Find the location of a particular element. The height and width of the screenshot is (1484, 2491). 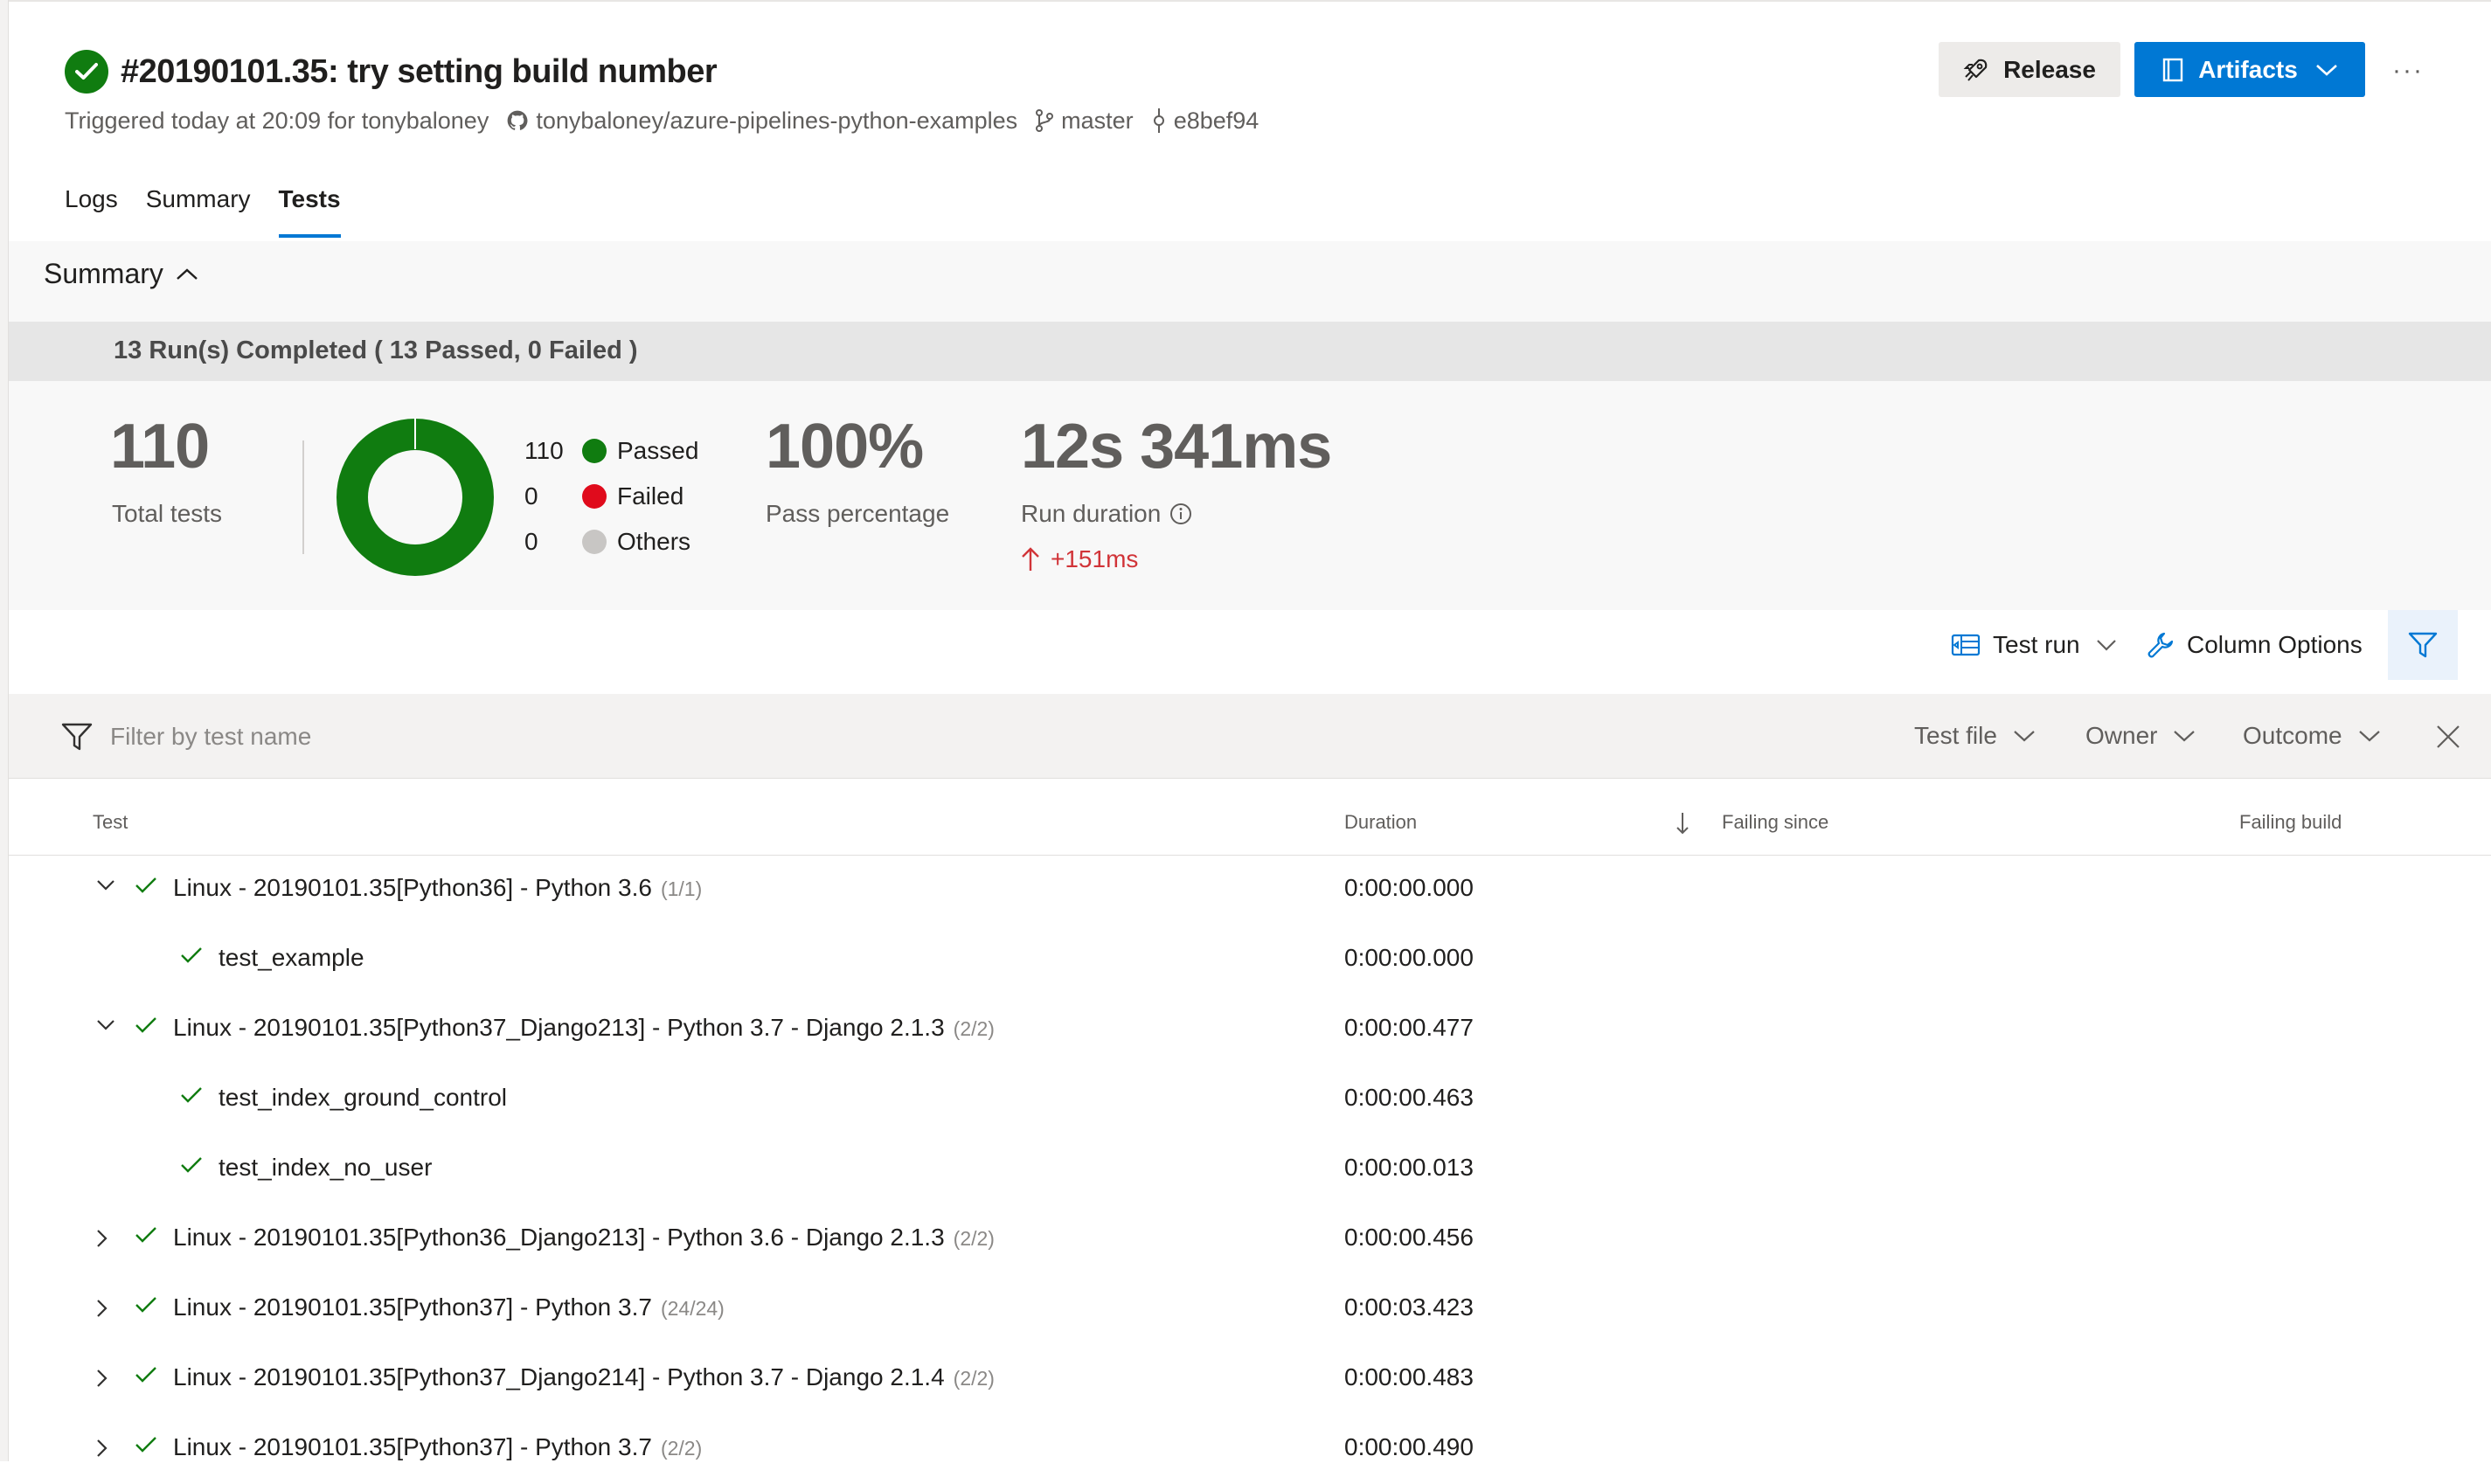

artifacts-button: Artifacts is located at coordinates (2249, 69).